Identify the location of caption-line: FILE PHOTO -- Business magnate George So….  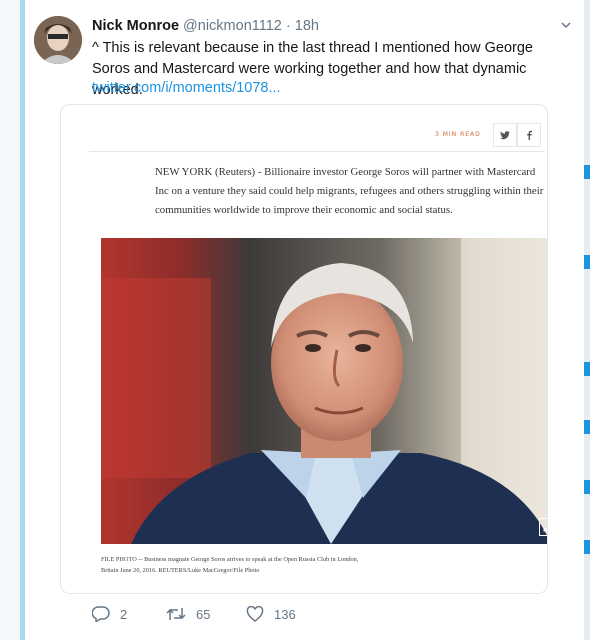
(230, 559).